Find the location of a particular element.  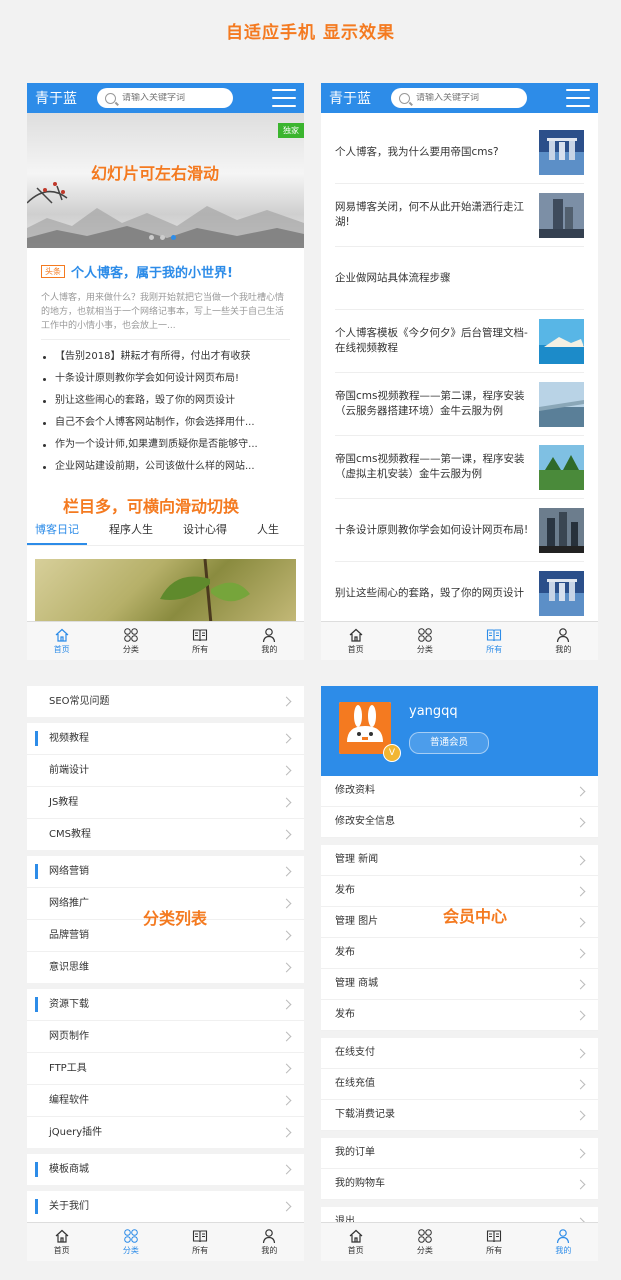

category-head: 模板商城 is located at coordinates (165, 1169).